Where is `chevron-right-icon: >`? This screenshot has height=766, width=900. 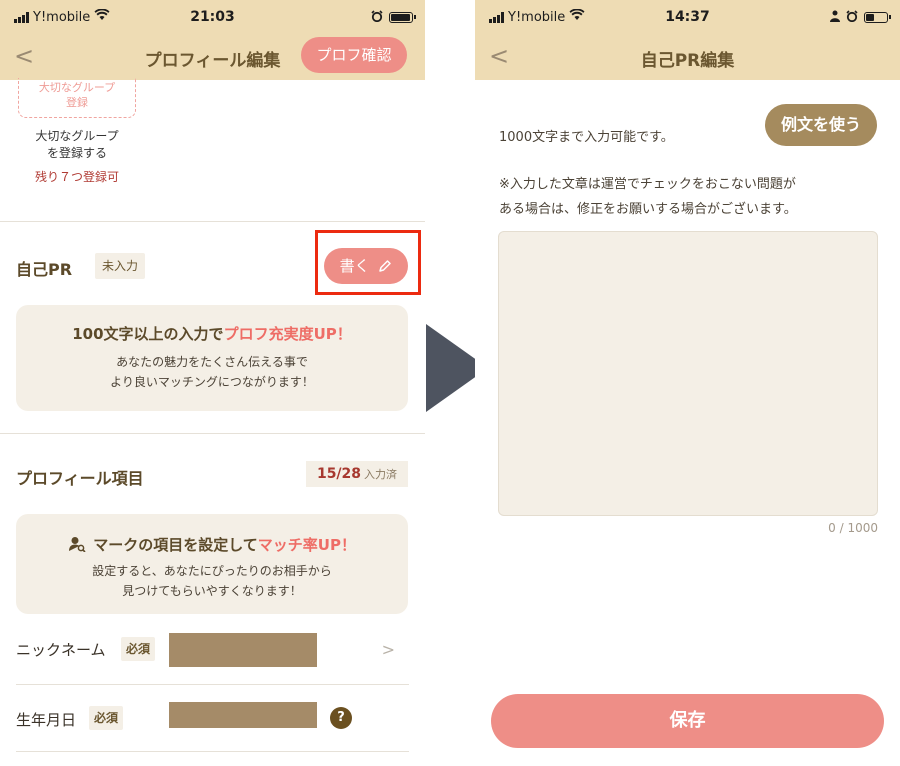 chevron-right-icon: > is located at coordinates (388, 649).